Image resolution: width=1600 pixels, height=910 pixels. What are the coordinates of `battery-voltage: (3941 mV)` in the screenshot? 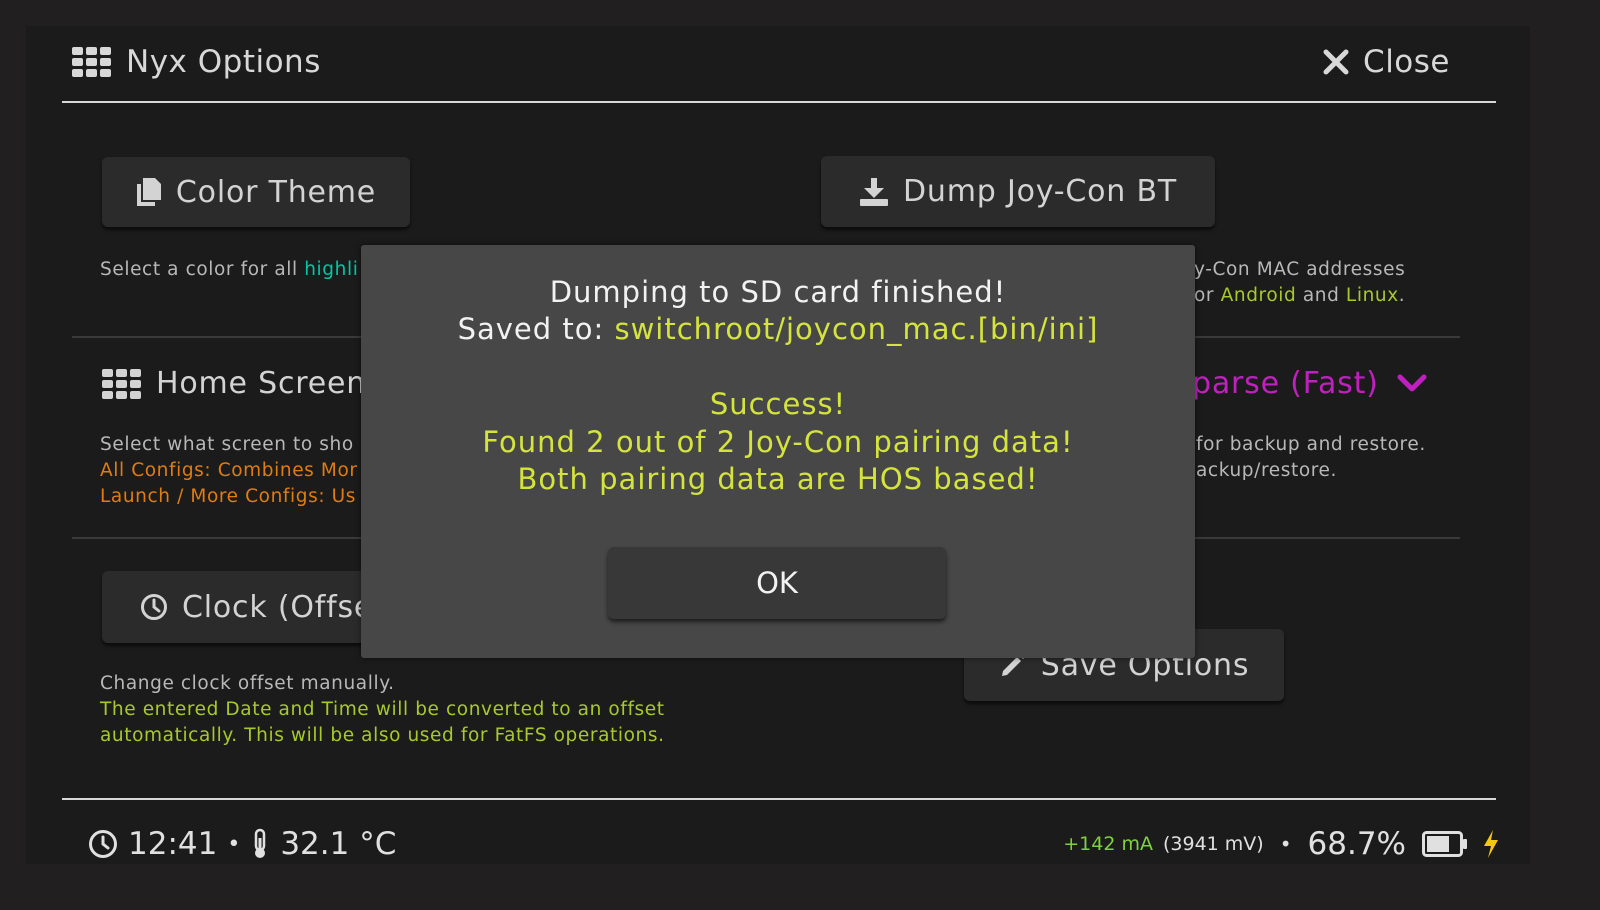 It's located at (1213, 844).